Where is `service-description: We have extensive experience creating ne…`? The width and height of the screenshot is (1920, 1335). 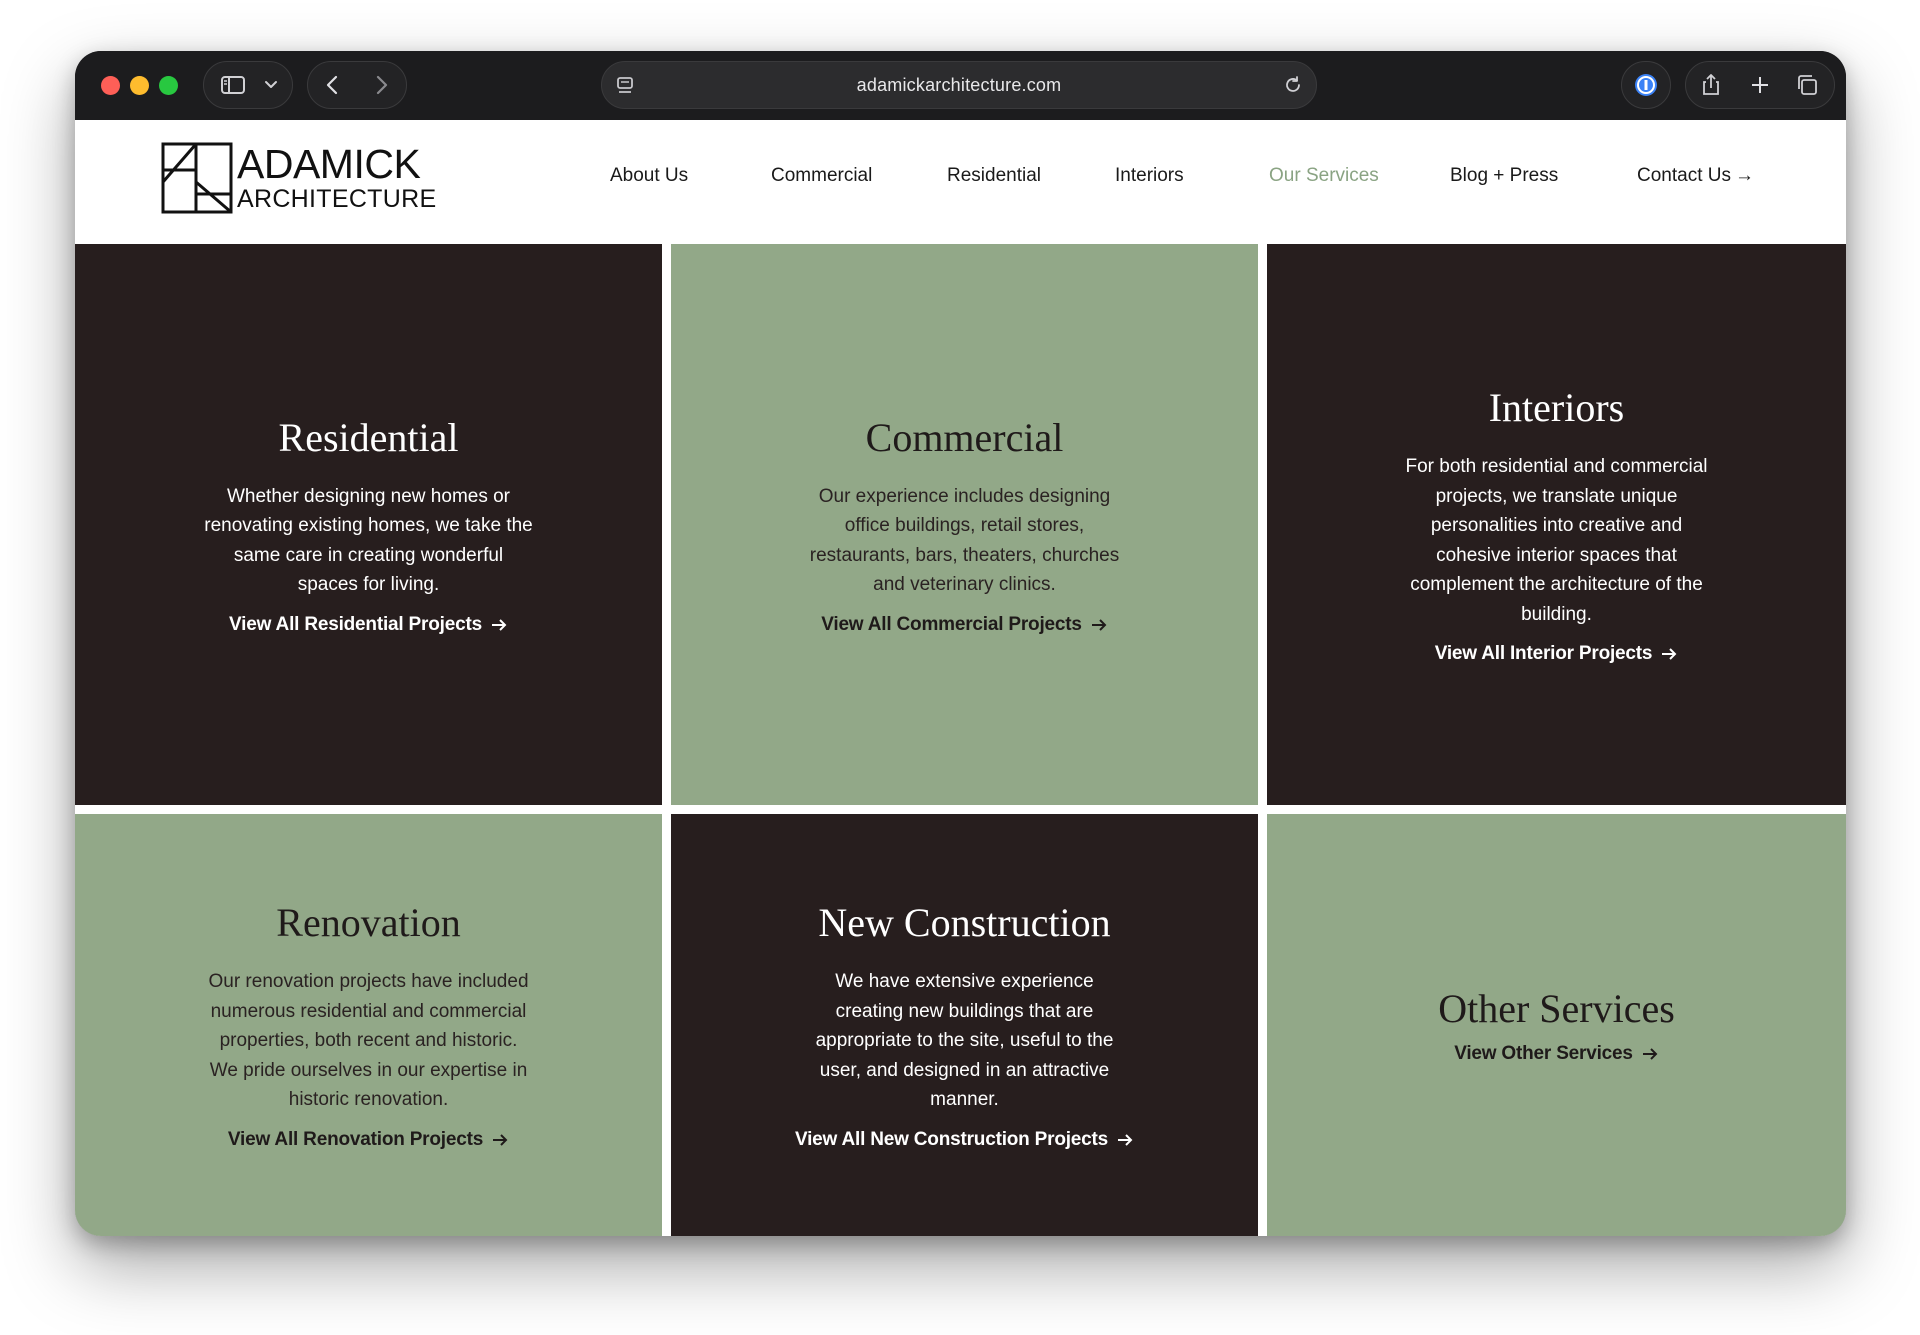 service-description: We have extensive experience creating ne… is located at coordinates (964, 1041).